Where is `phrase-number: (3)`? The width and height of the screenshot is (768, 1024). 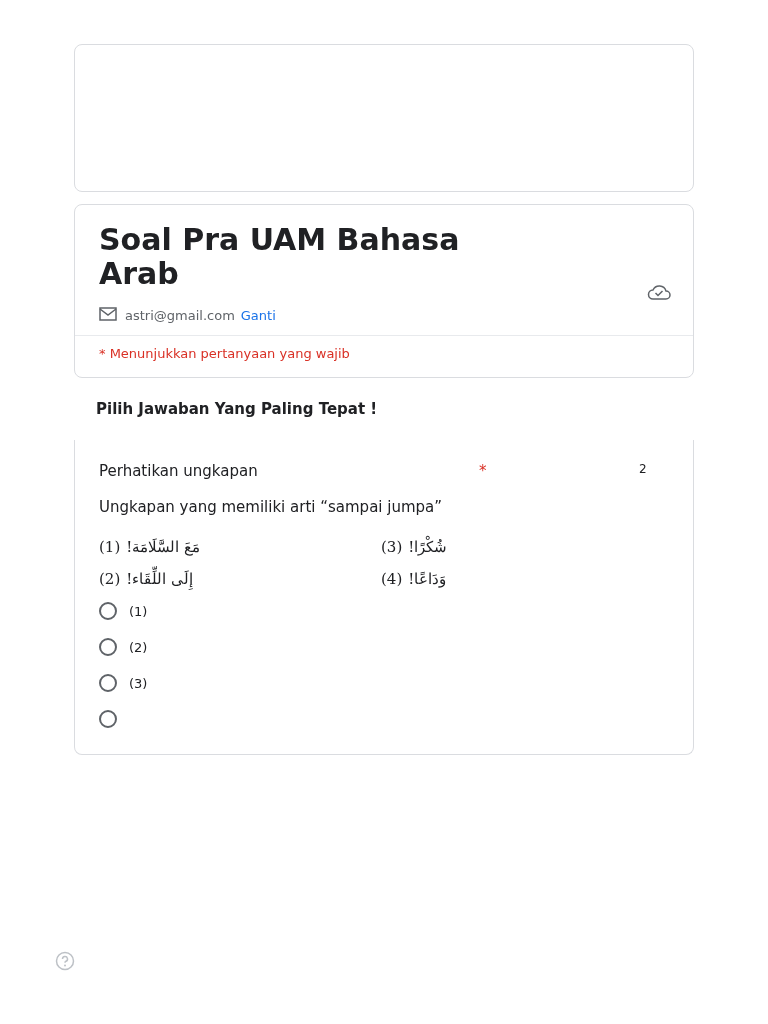
phrase-number: (3) is located at coordinates (392, 547).